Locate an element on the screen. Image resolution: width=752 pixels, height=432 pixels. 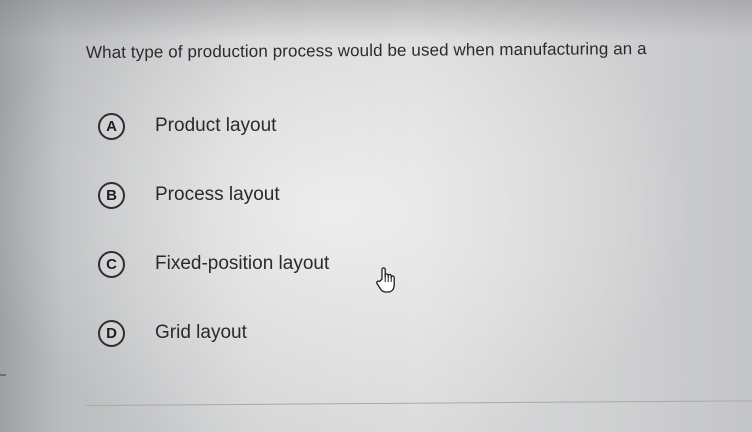
option-d: D Grid layout is located at coordinates (213, 333).